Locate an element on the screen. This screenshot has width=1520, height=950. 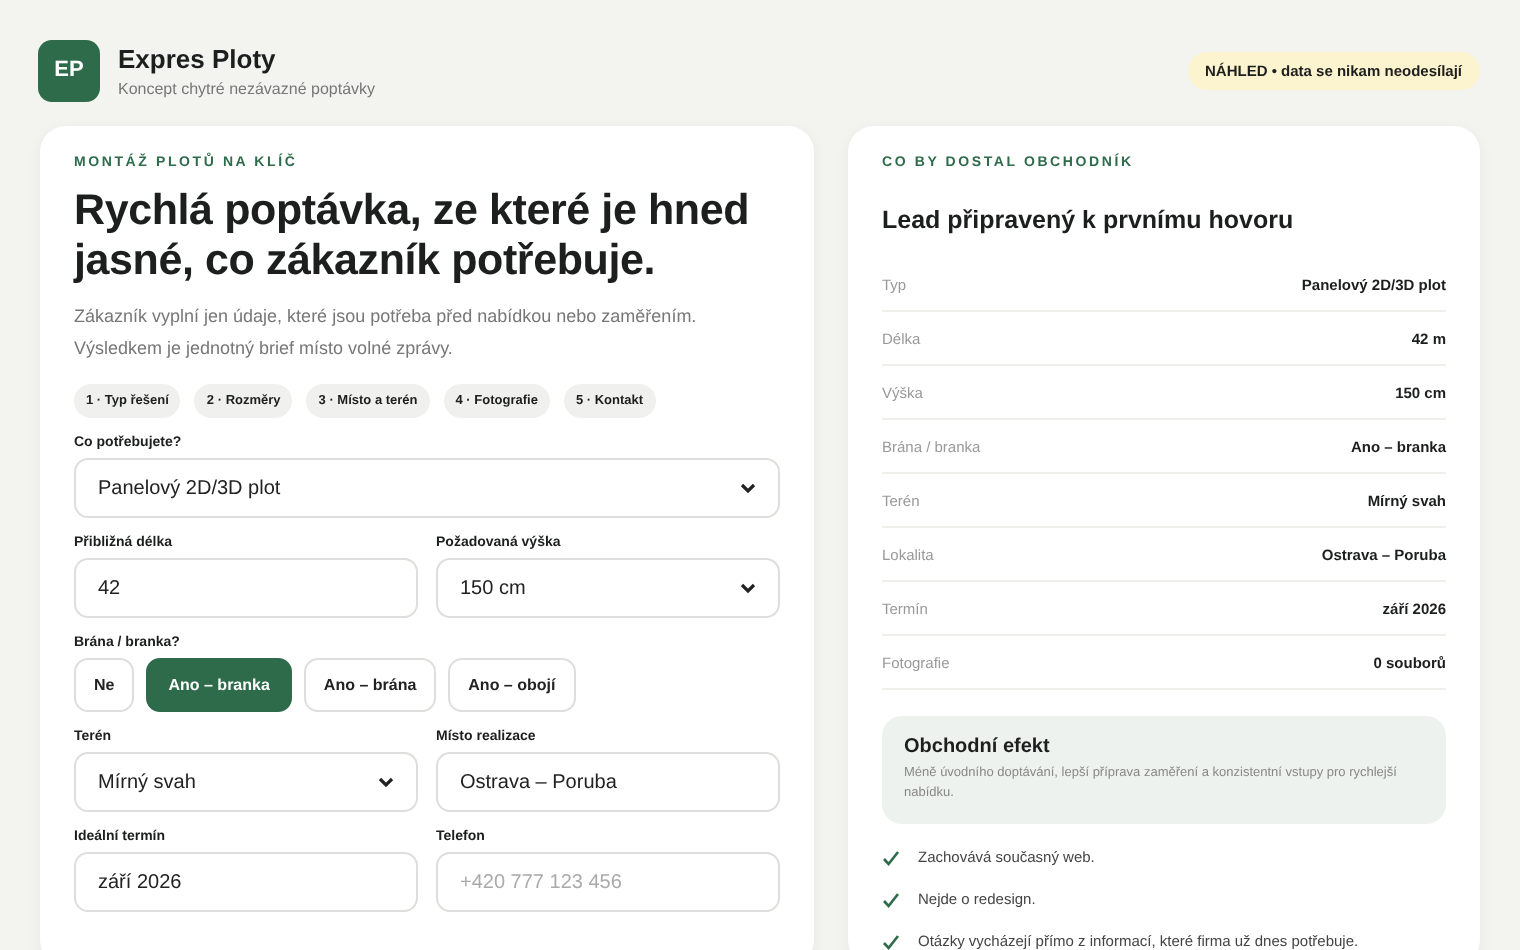
select-field: Panelový 2D/3D plot is located at coordinates (427, 488).